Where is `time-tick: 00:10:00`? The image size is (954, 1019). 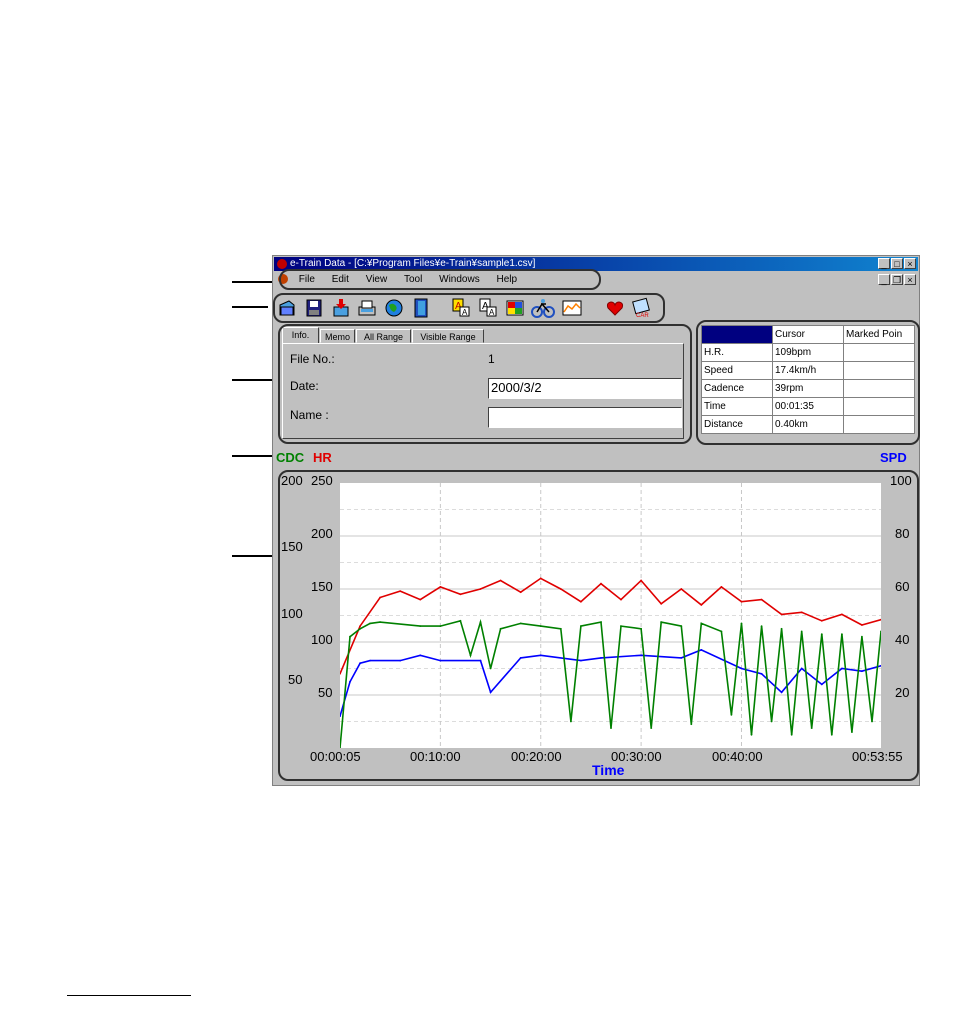 time-tick: 00:10:00 is located at coordinates (435, 756).